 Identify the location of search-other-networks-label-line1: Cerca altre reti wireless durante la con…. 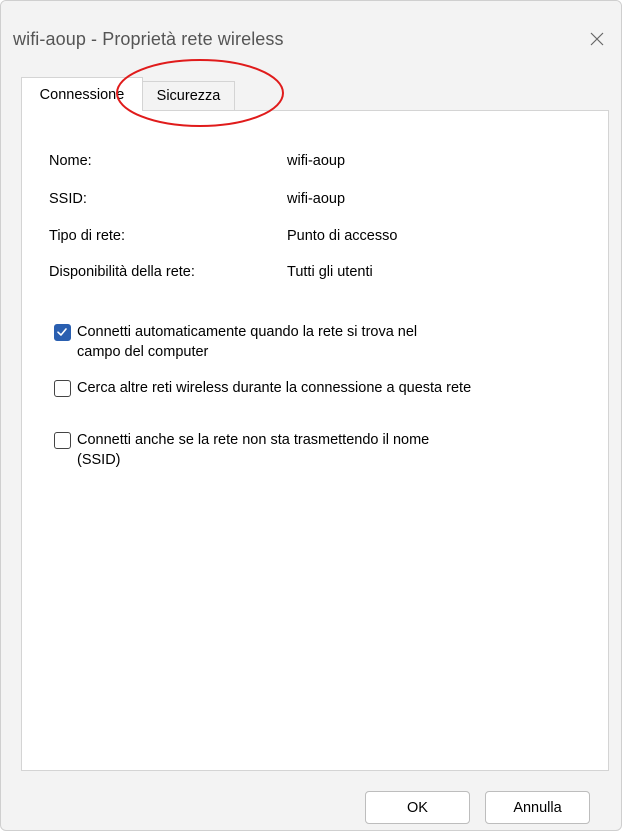
(274, 388).